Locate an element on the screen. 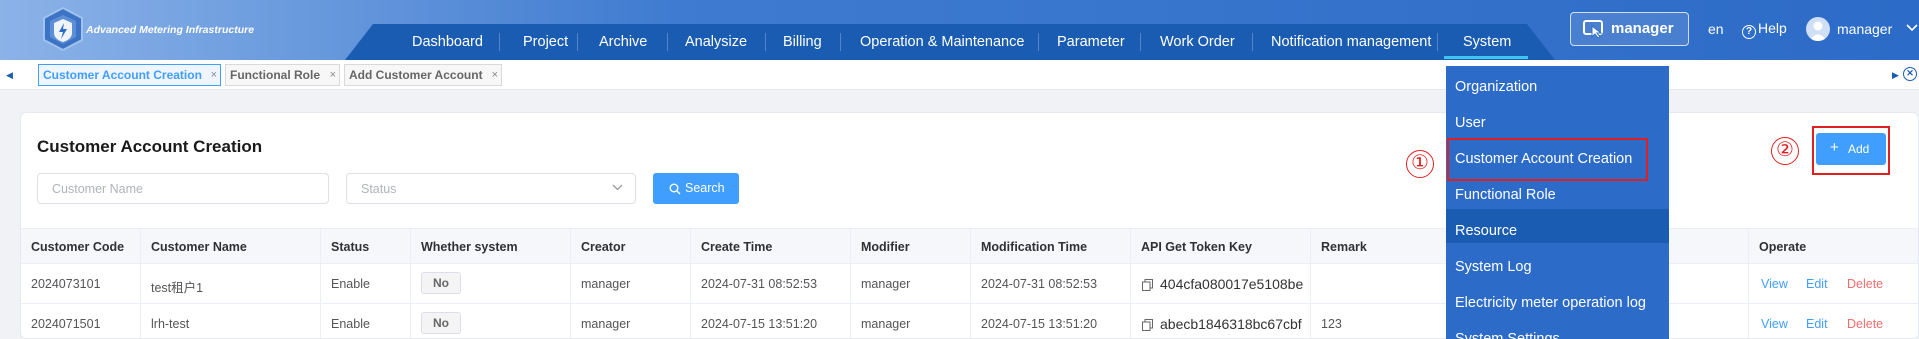  col-create-time: Create Time is located at coordinates (737, 247).